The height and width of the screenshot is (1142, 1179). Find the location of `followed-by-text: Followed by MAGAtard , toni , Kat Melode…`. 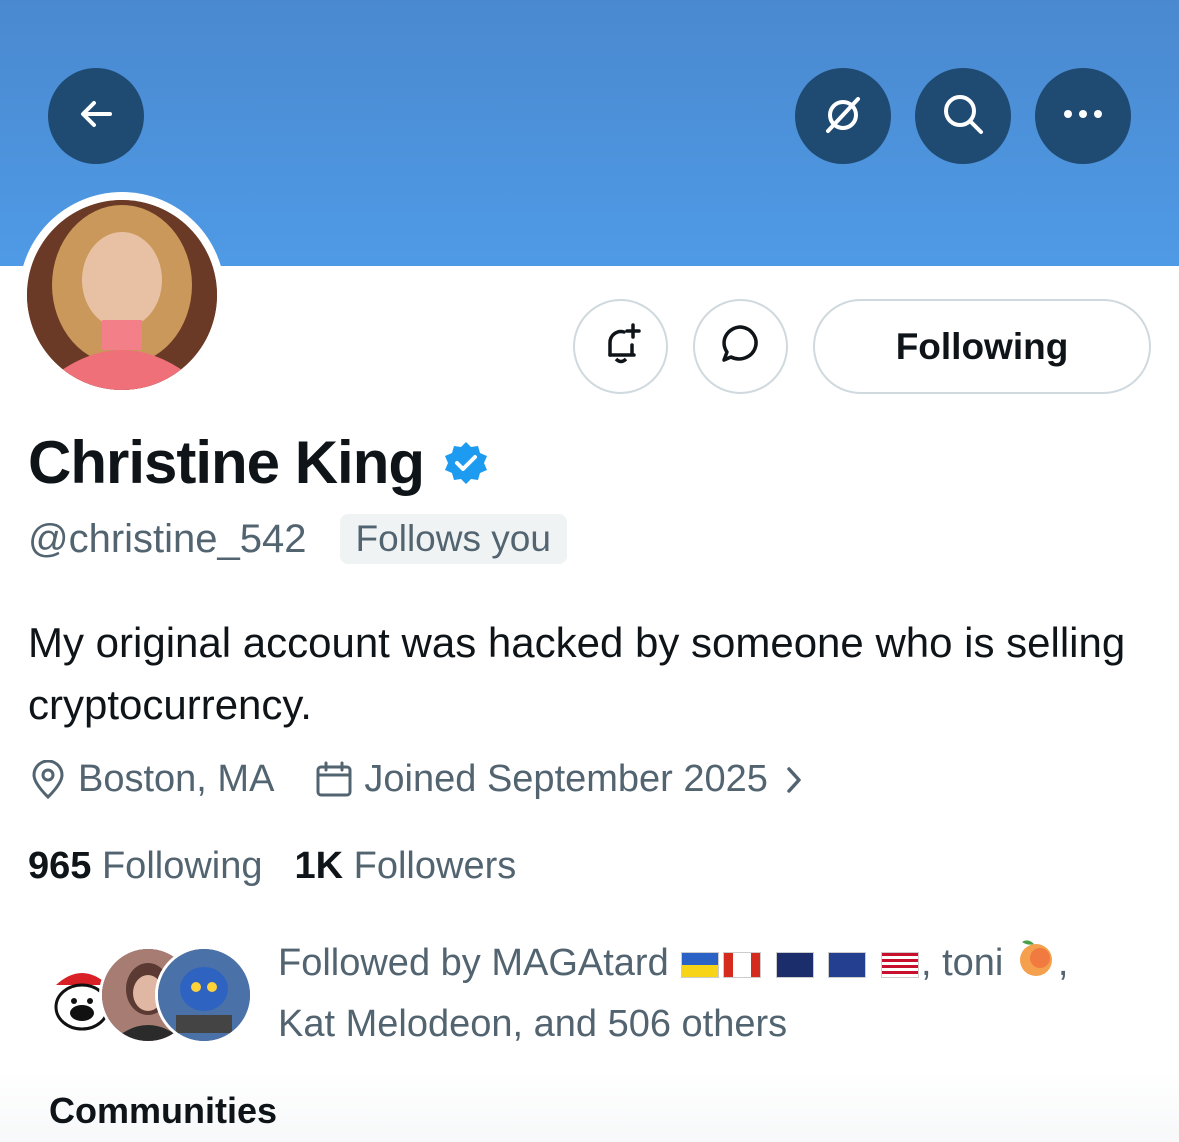

followed-by-text: Followed by MAGAtard , toni , Kat Melode… is located at coordinates (718, 993).